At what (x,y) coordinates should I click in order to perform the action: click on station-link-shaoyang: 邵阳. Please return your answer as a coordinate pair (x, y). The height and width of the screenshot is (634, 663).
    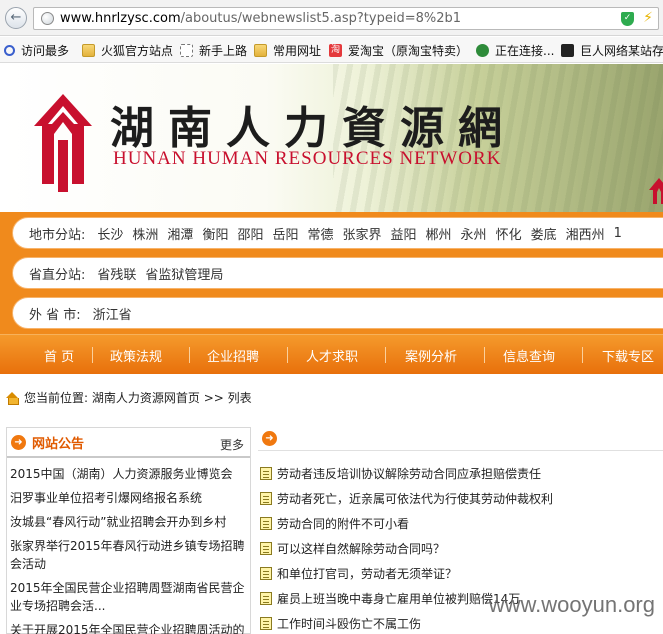
    Looking at the image, I should click on (250, 233).